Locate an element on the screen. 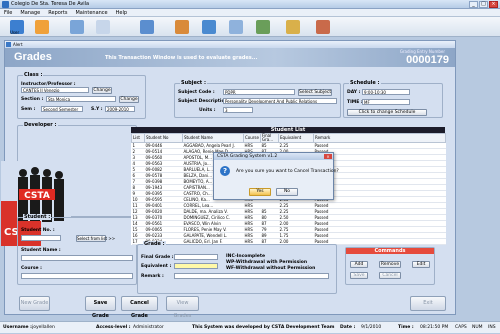 The height and width of the screenshot is (334, 500). wp-legend: WP-Withdrawal with Permission is located at coordinates (267, 262).